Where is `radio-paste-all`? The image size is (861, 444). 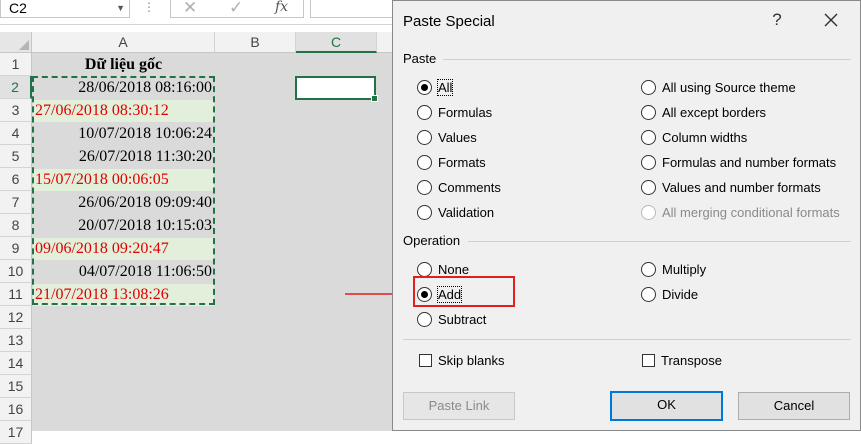
radio-paste-all is located at coordinates (424, 87).